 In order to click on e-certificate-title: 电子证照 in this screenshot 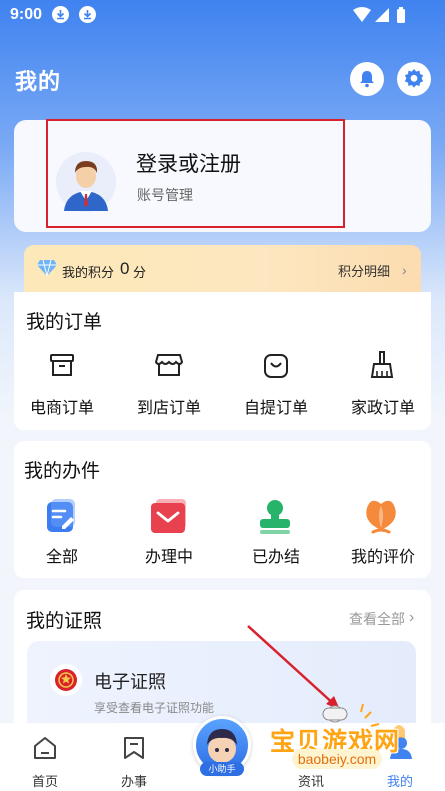, I will do `click(130, 682)`.